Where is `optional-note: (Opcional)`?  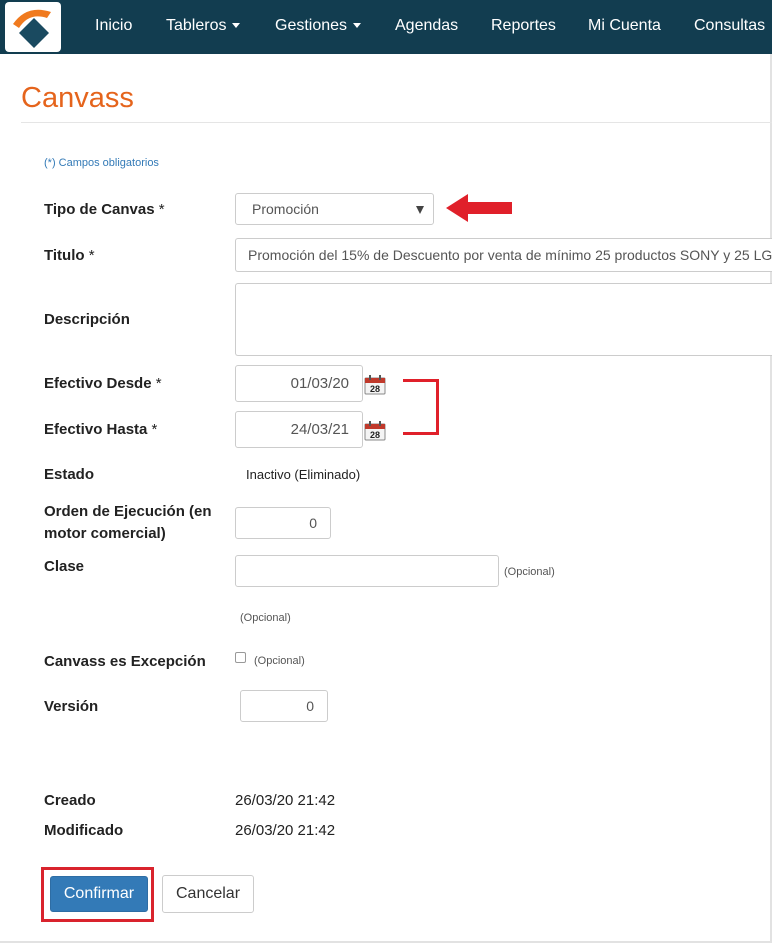 optional-note: (Opcional) is located at coordinates (265, 618).